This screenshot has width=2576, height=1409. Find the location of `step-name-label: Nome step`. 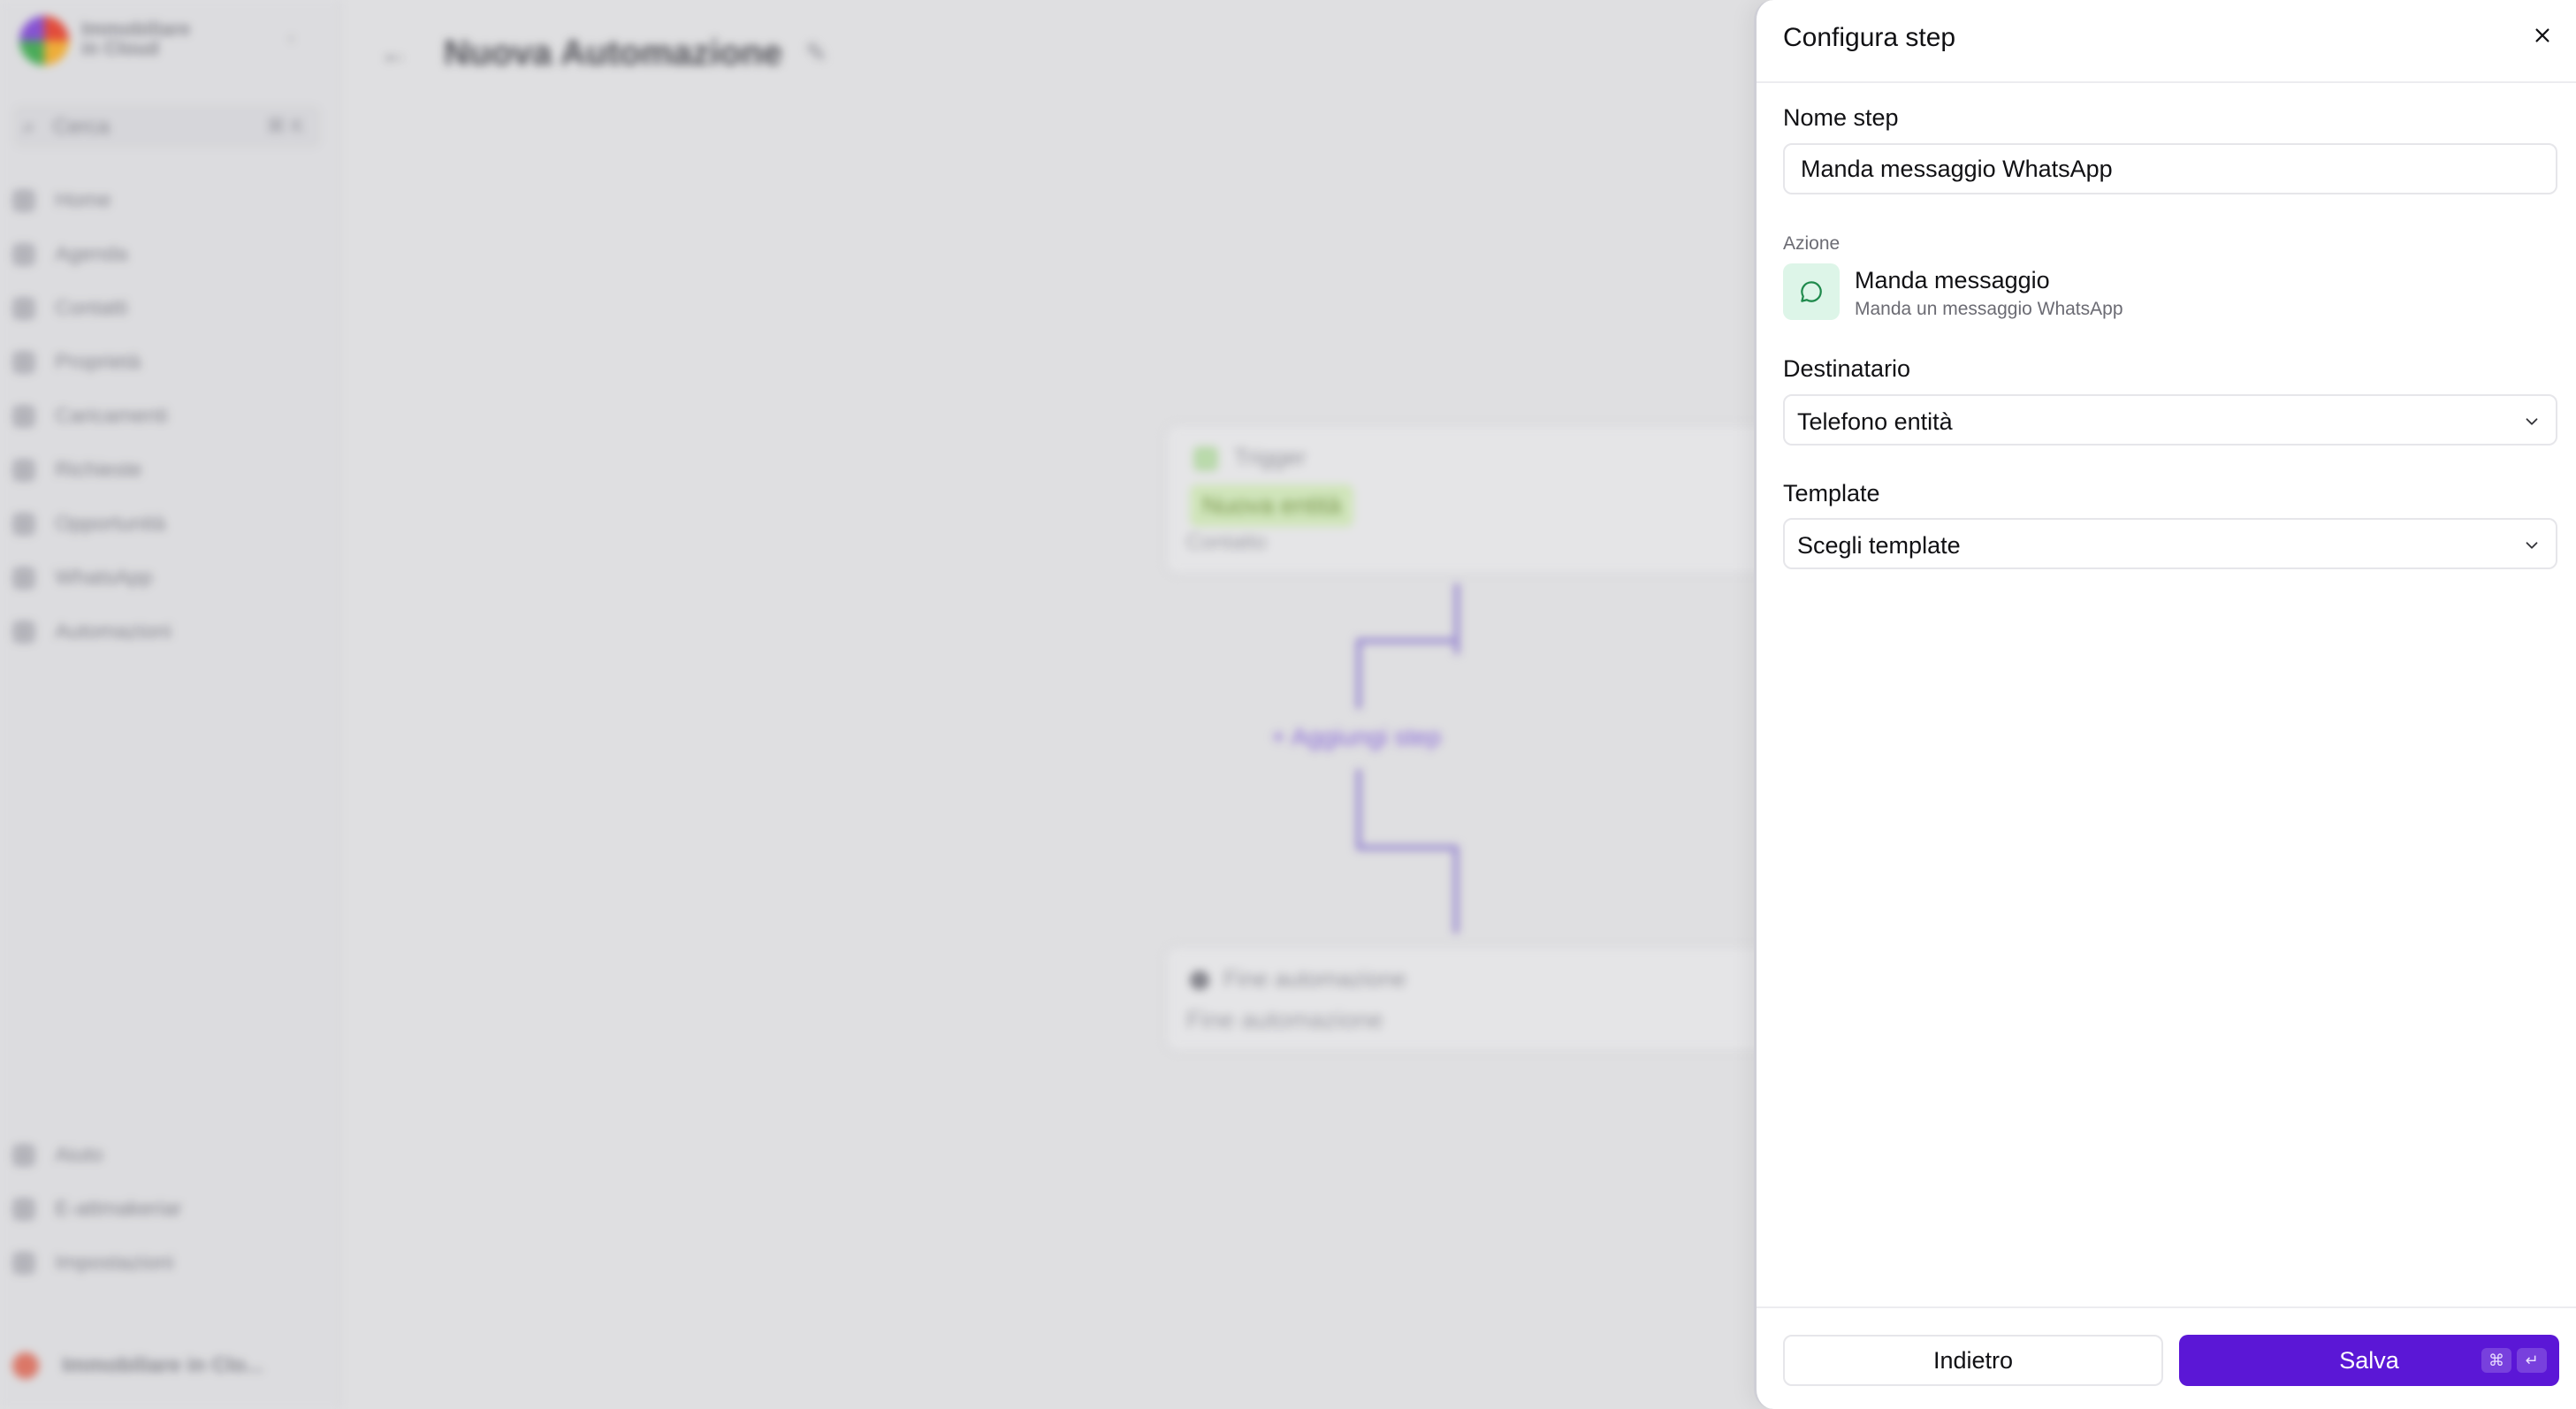

step-name-label: Nome step is located at coordinates (1841, 118).